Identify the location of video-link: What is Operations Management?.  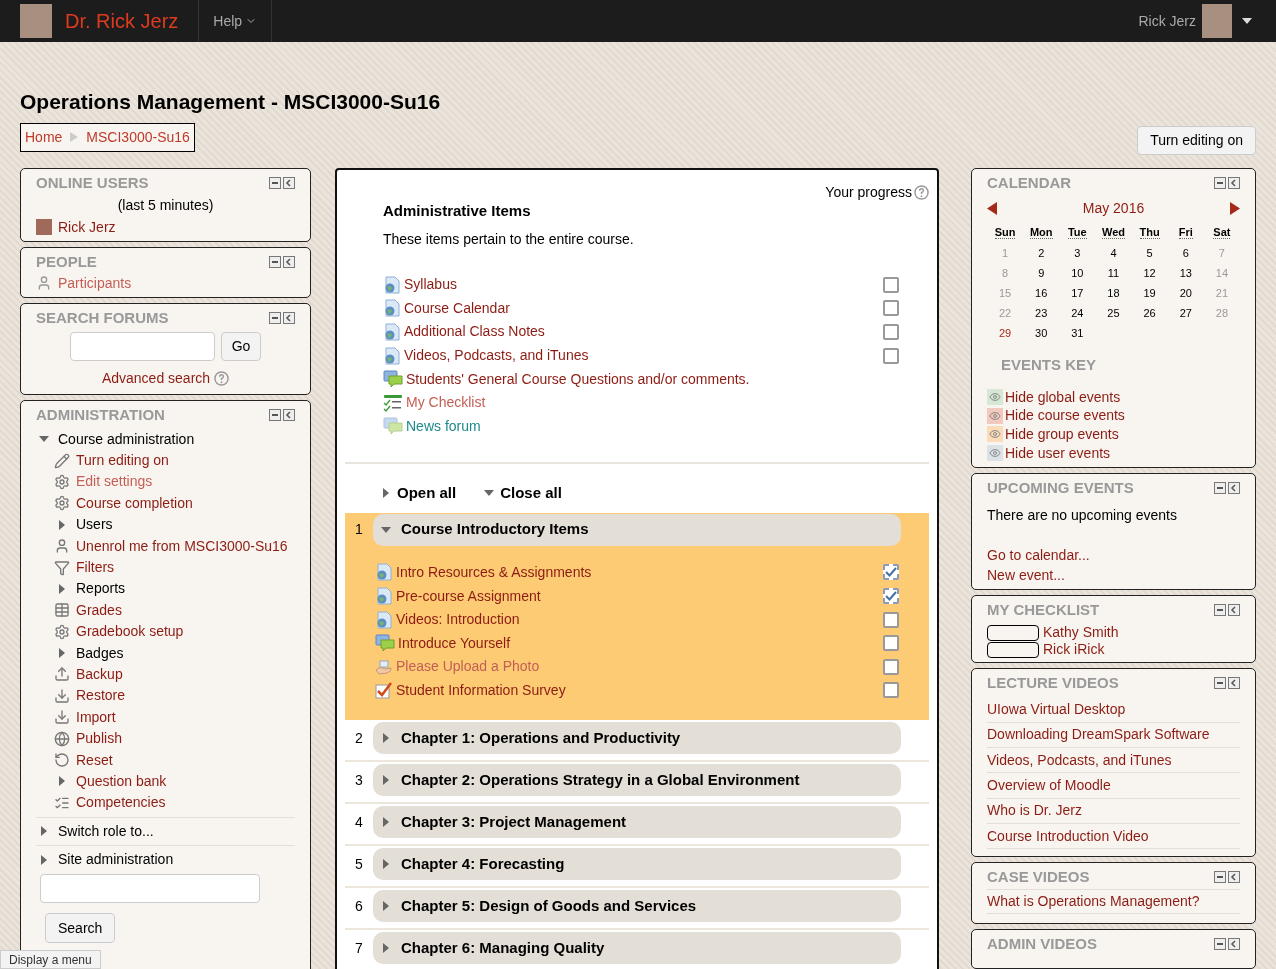
(1093, 902).